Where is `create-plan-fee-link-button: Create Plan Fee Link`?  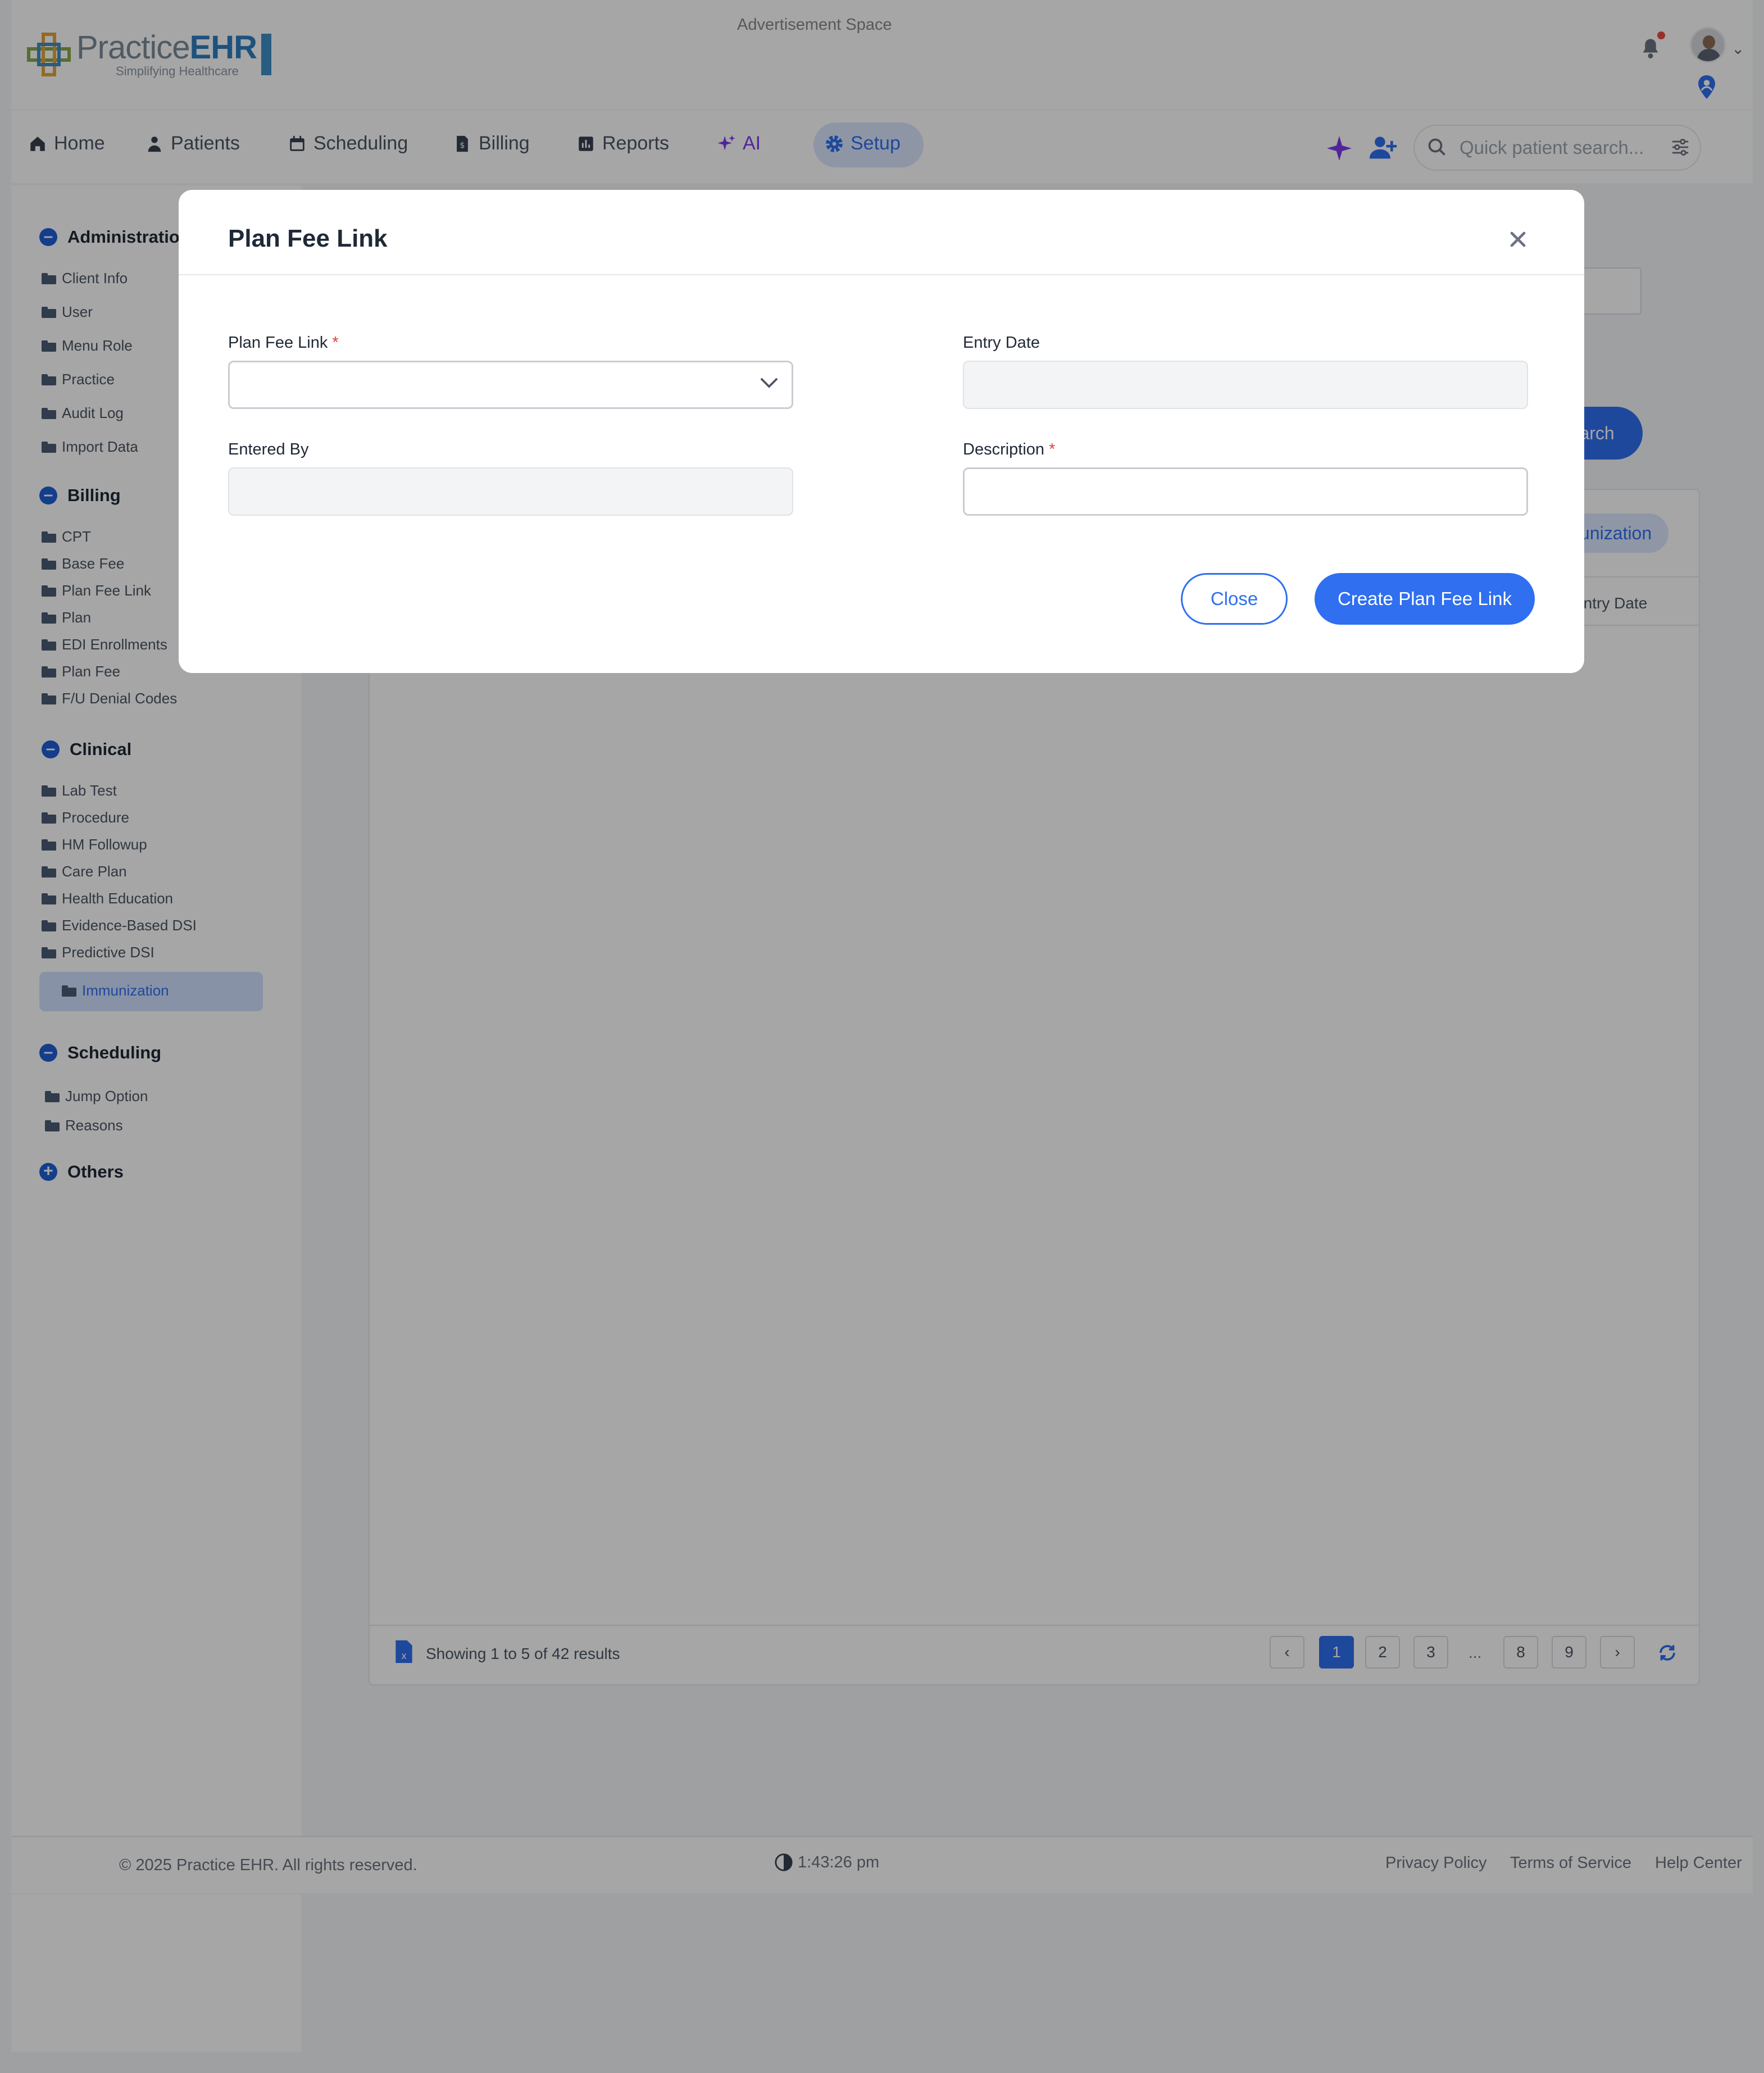
create-plan-fee-link-button: Create Plan Fee Link is located at coordinates (1425, 599).